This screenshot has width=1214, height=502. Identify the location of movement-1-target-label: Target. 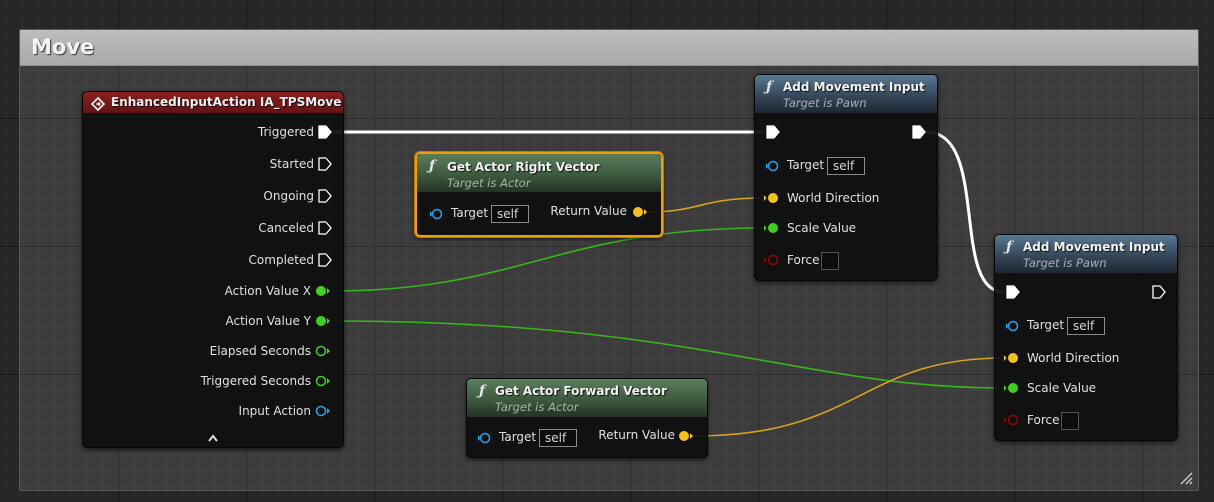
(806, 165).